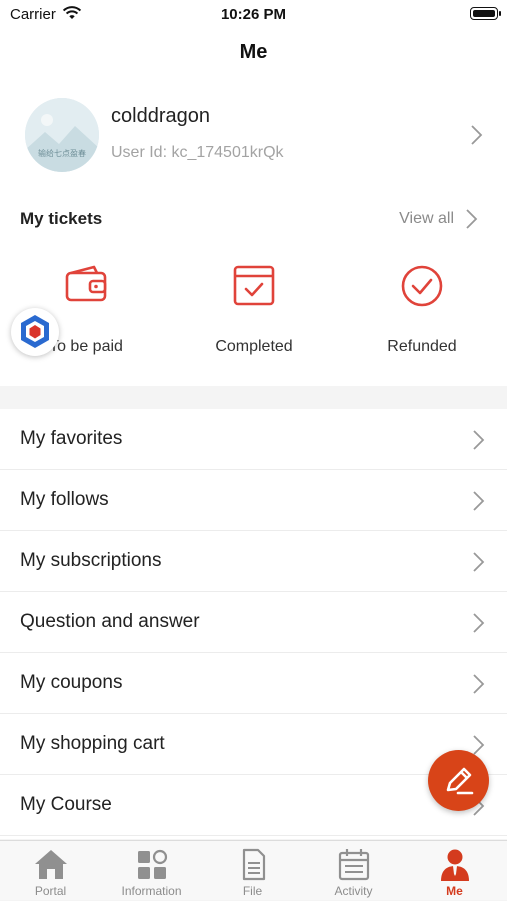 The width and height of the screenshot is (507, 901). I want to click on ticket-completed: Completed, so click(254, 314).